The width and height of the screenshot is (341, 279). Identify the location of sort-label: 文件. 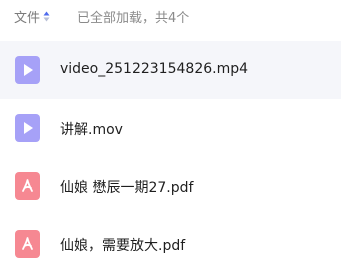
(27, 18).